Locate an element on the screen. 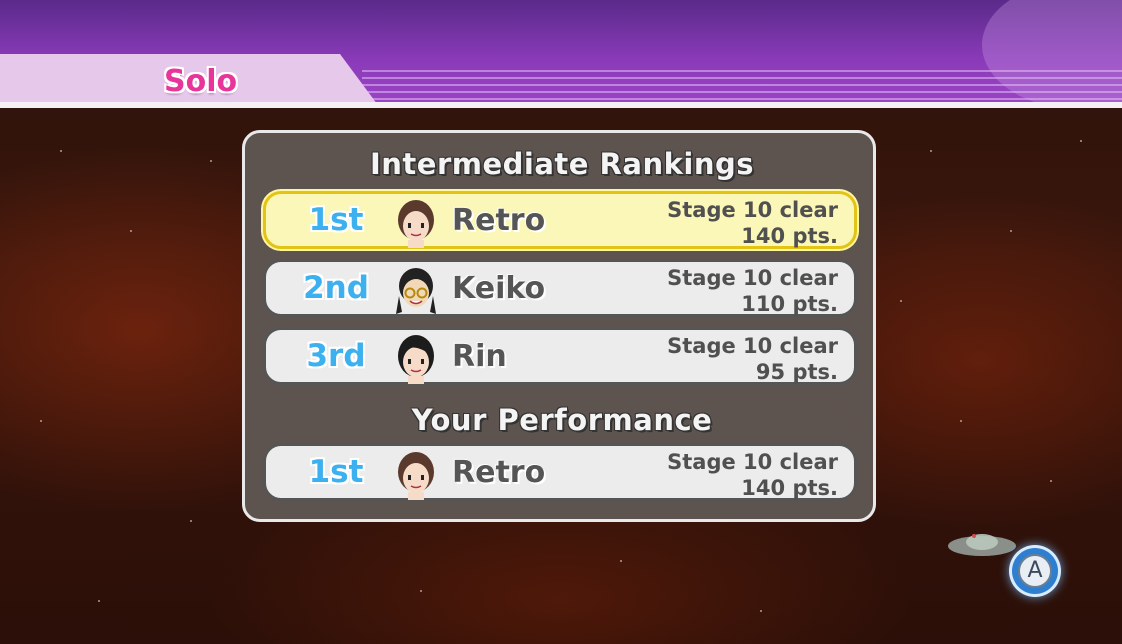 Image resolution: width=1122 pixels, height=644 pixels. mode-label: Solo is located at coordinates (201, 81).